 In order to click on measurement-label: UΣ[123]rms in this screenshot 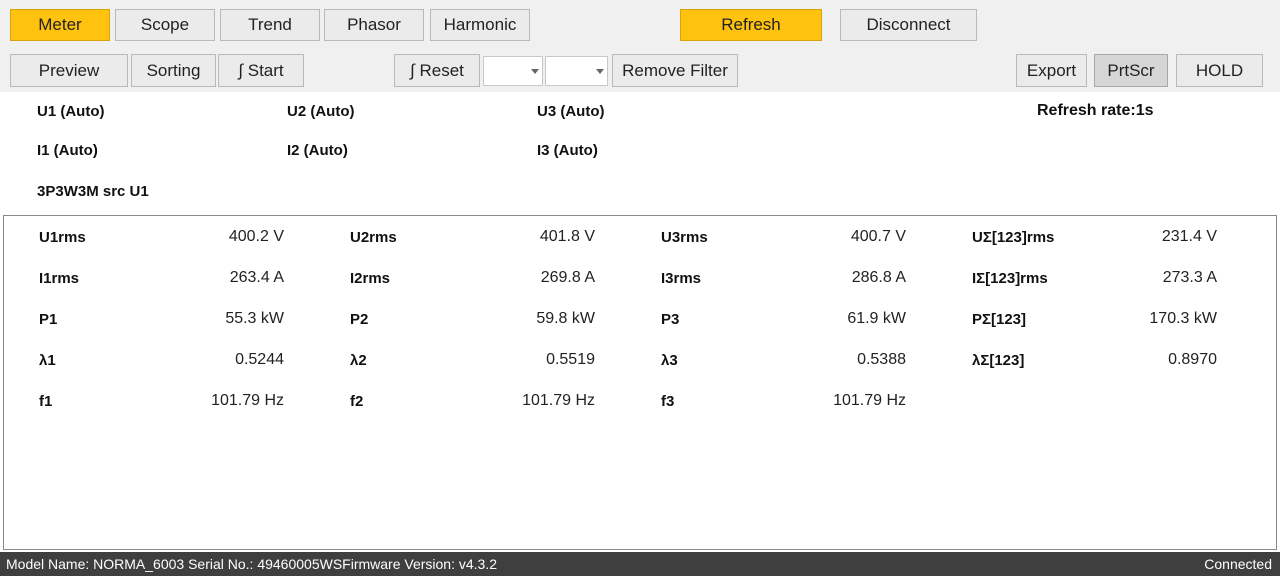, I will do `click(1013, 237)`.